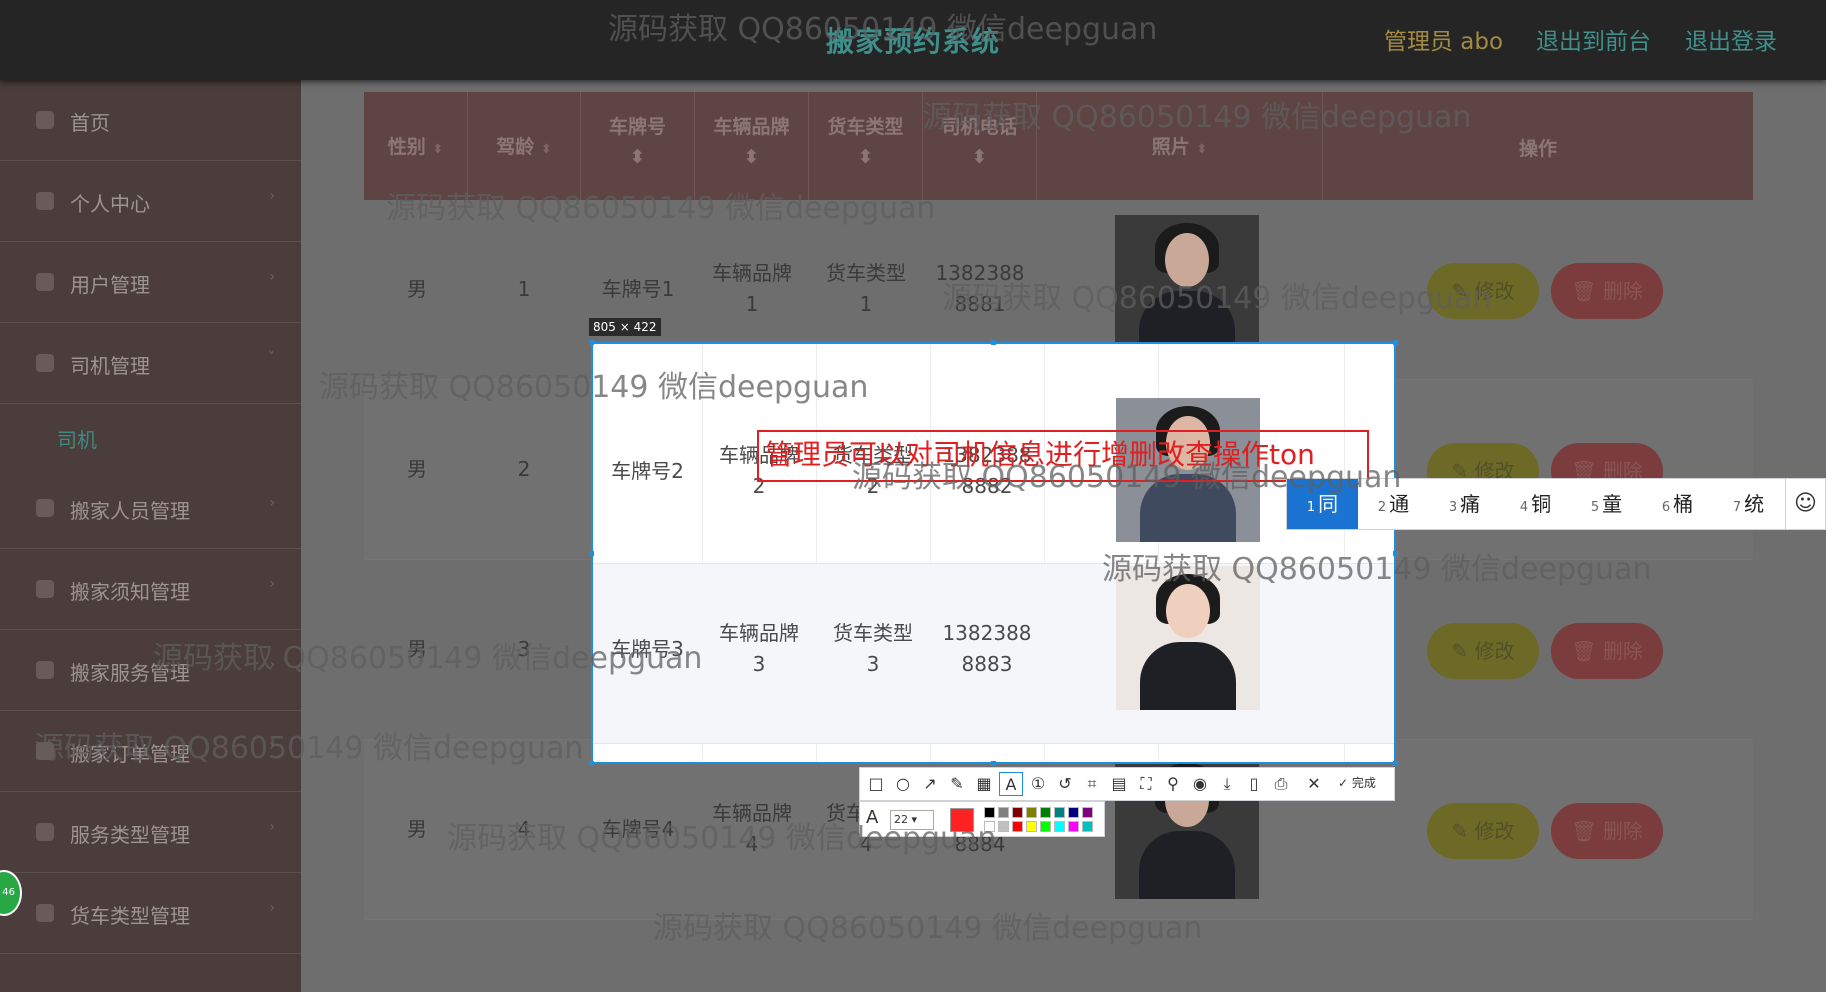  I want to click on ime-candidate: 7统, so click(1748, 504).